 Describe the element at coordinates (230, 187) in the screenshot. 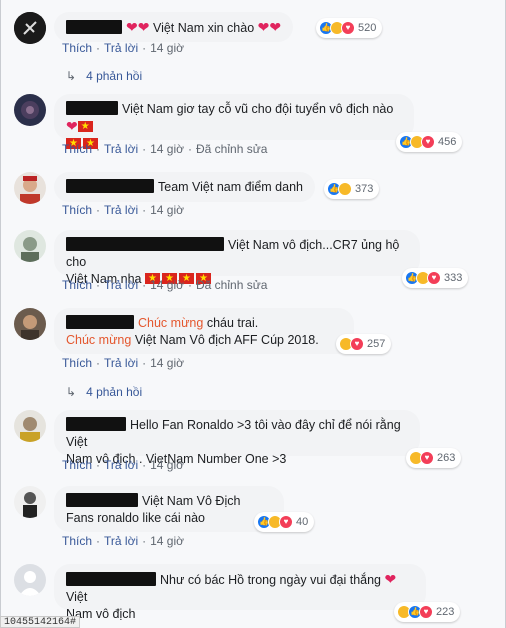

I see `comment-text: Team Việt nam điểm danh` at that location.